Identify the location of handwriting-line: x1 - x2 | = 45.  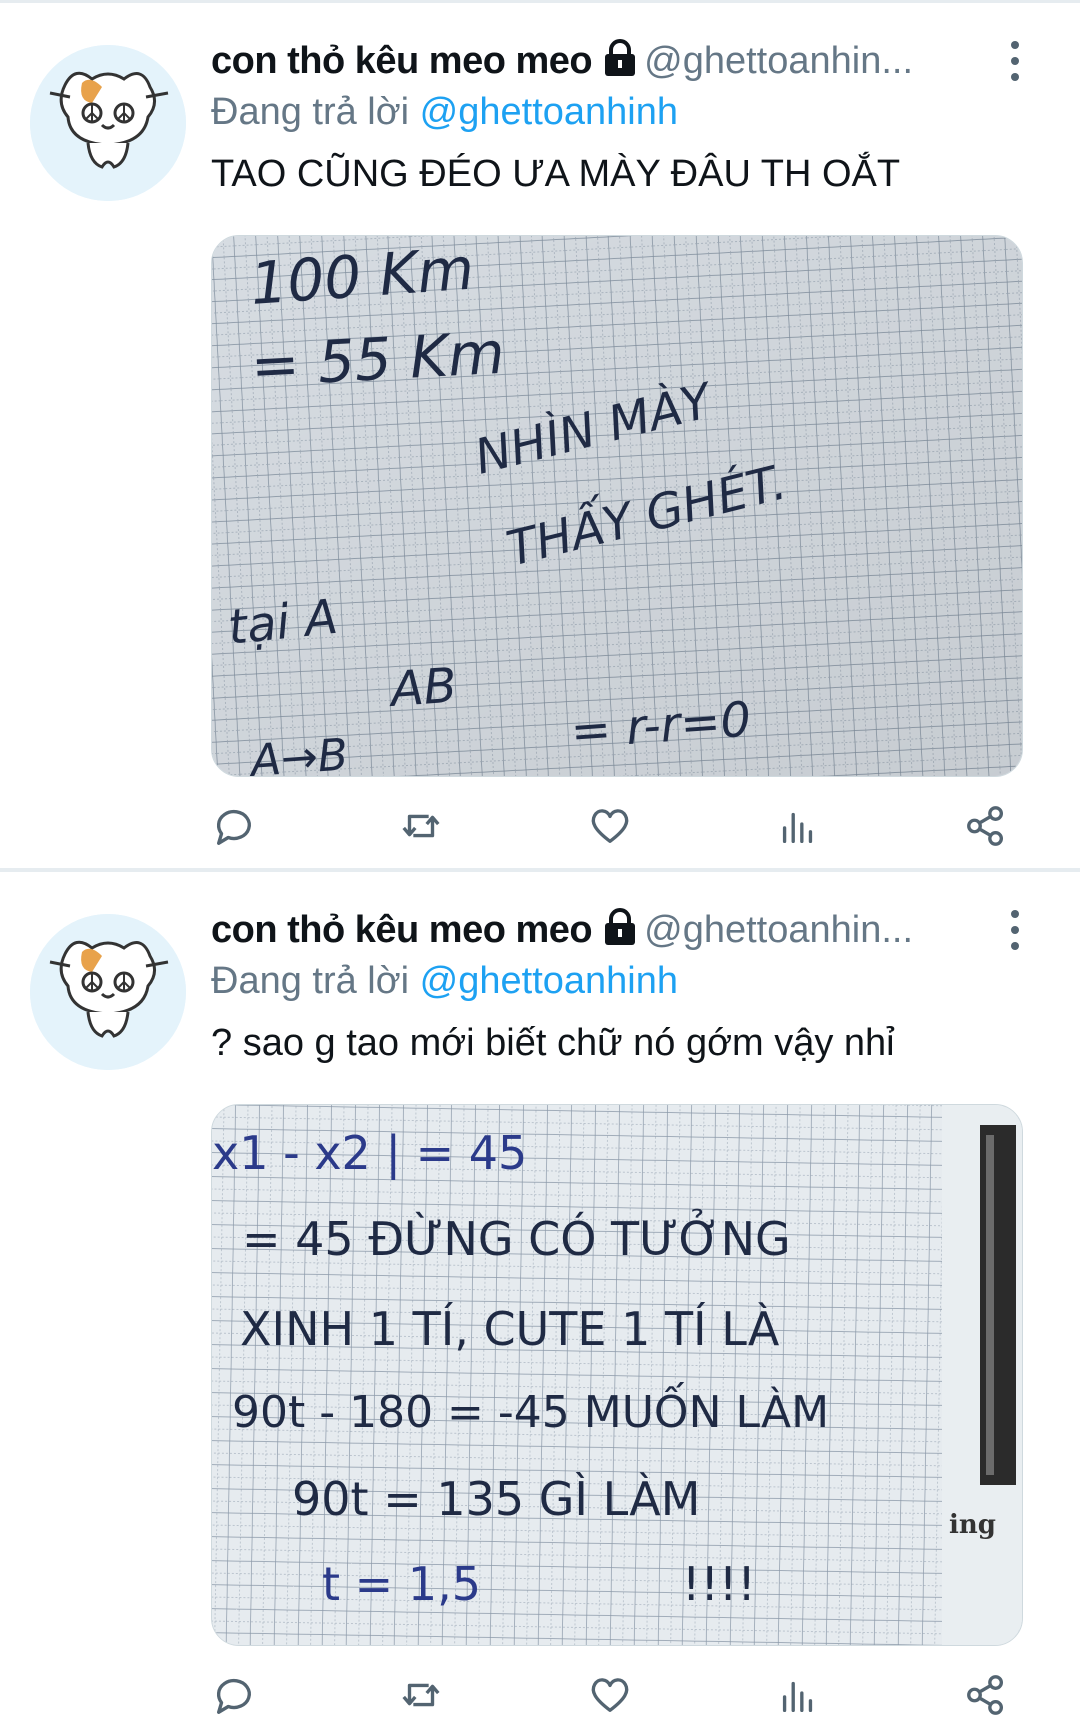
(369, 1153).